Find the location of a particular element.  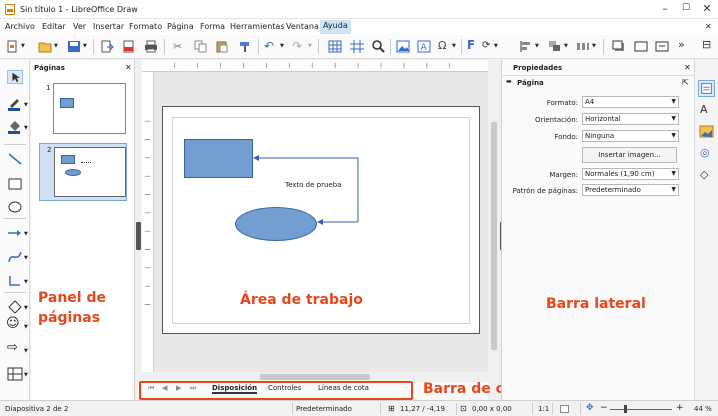

orientation-select: Horizontal ▼ is located at coordinates (630, 119).